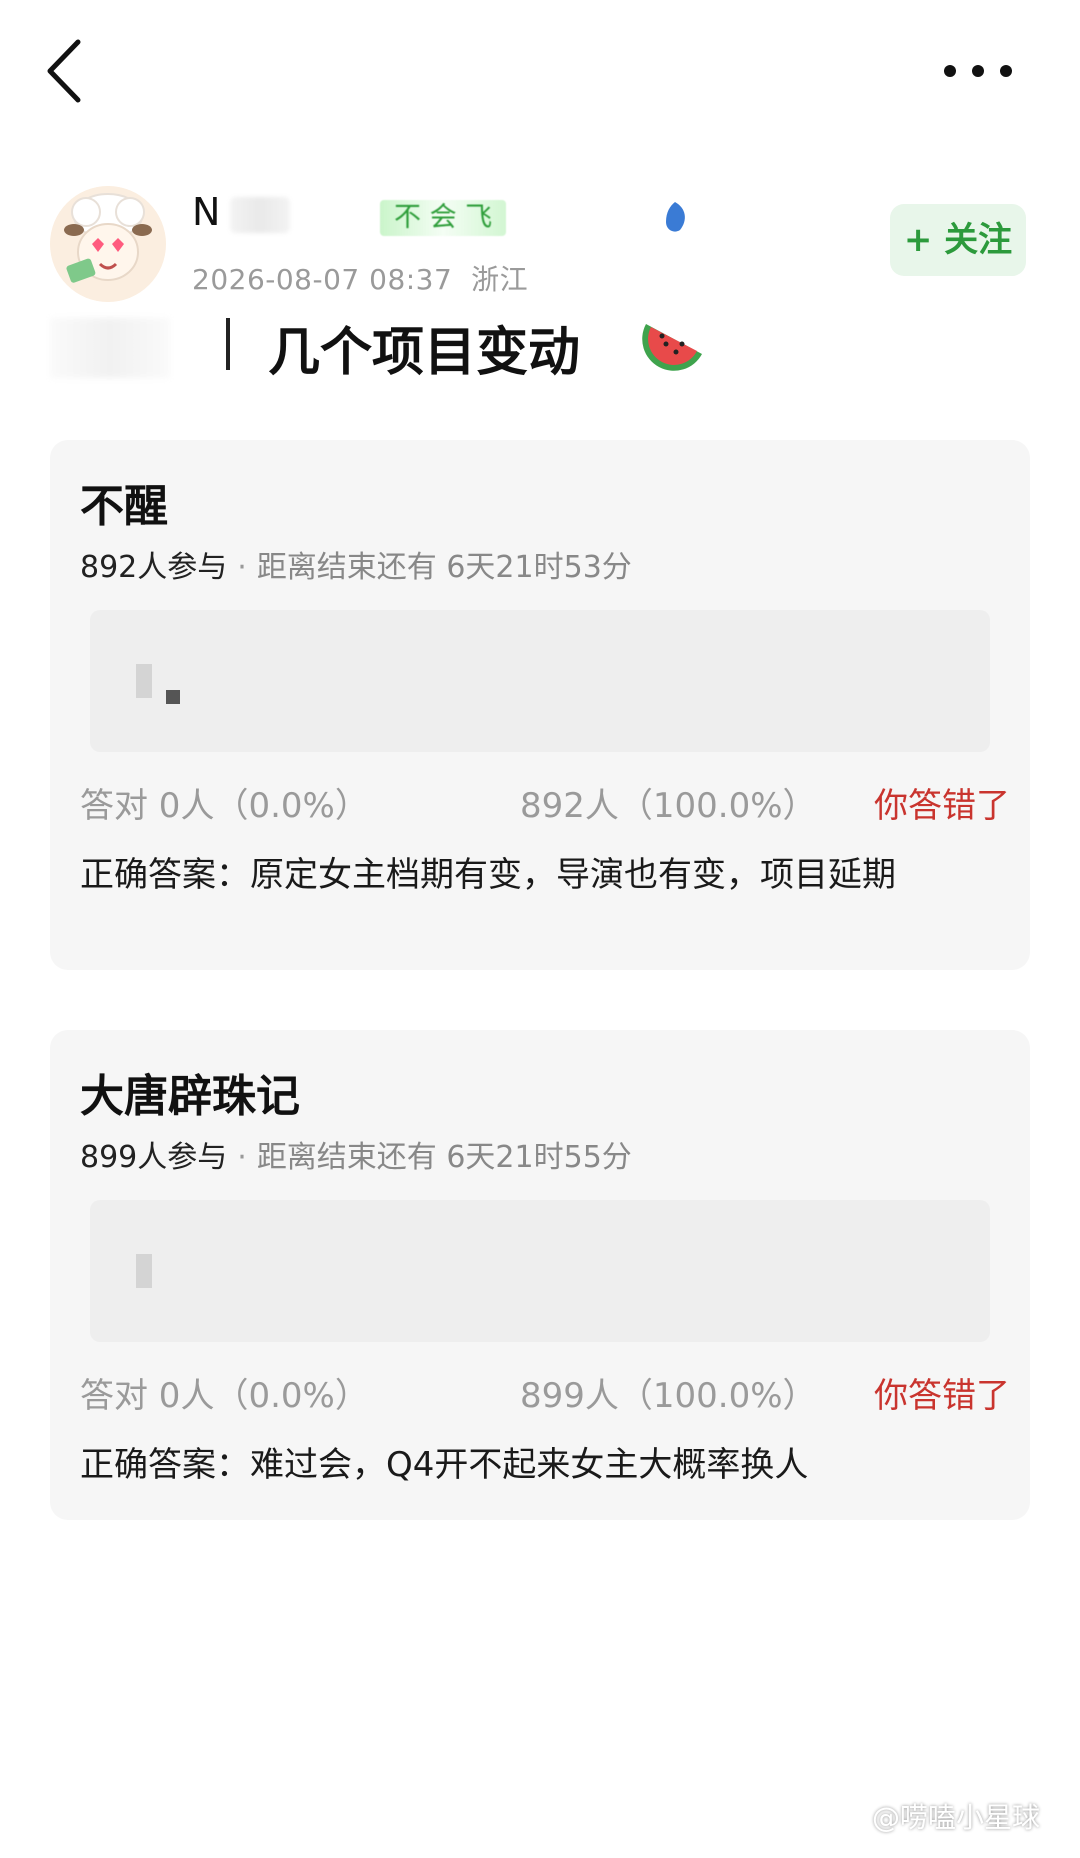 The height and width of the screenshot is (1858, 1080). Describe the element at coordinates (110, 348) in the screenshot. I see `redacted-title-prefix` at that location.